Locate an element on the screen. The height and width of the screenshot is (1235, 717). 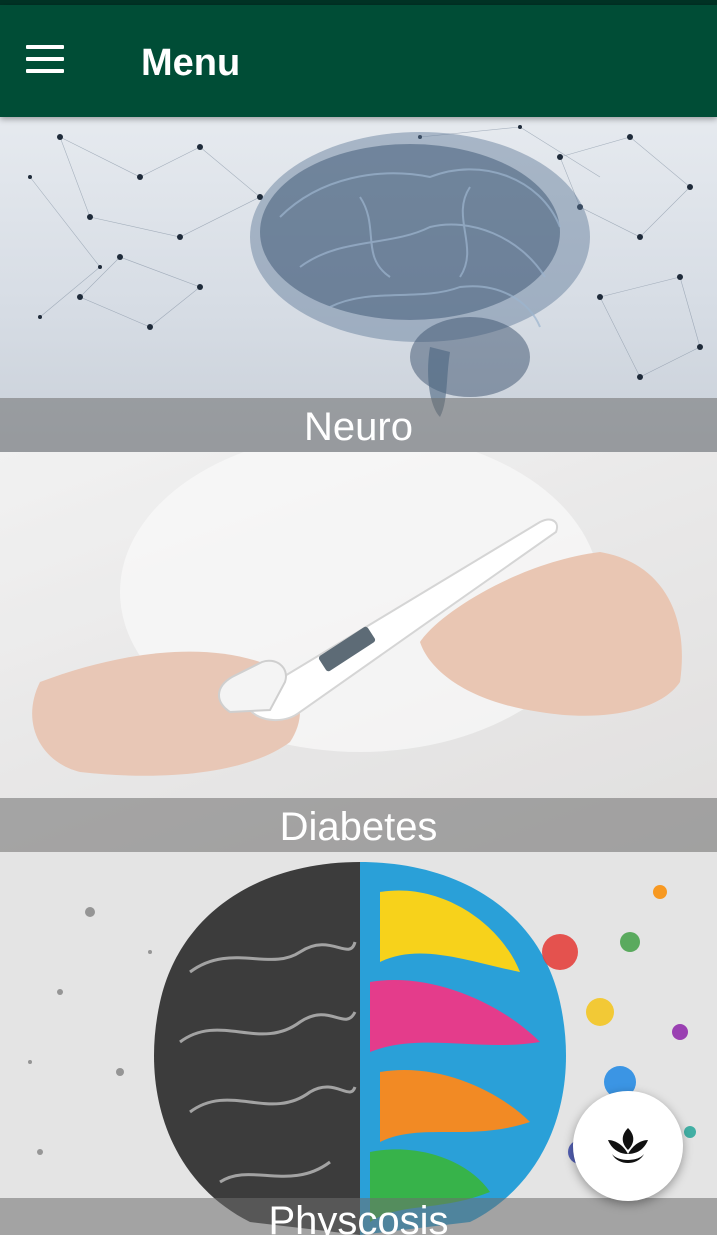
hamburger-menu-icon is located at coordinates (45, 60).